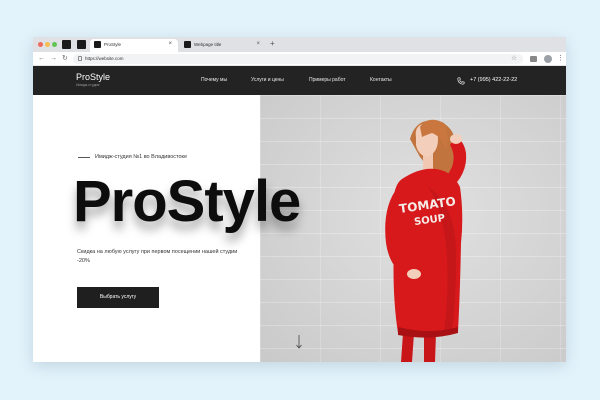  What do you see at coordinates (493, 80) in the screenshot?
I see `phone-number: +7 (995) 422-22-22` at bounding box center [493, 80].